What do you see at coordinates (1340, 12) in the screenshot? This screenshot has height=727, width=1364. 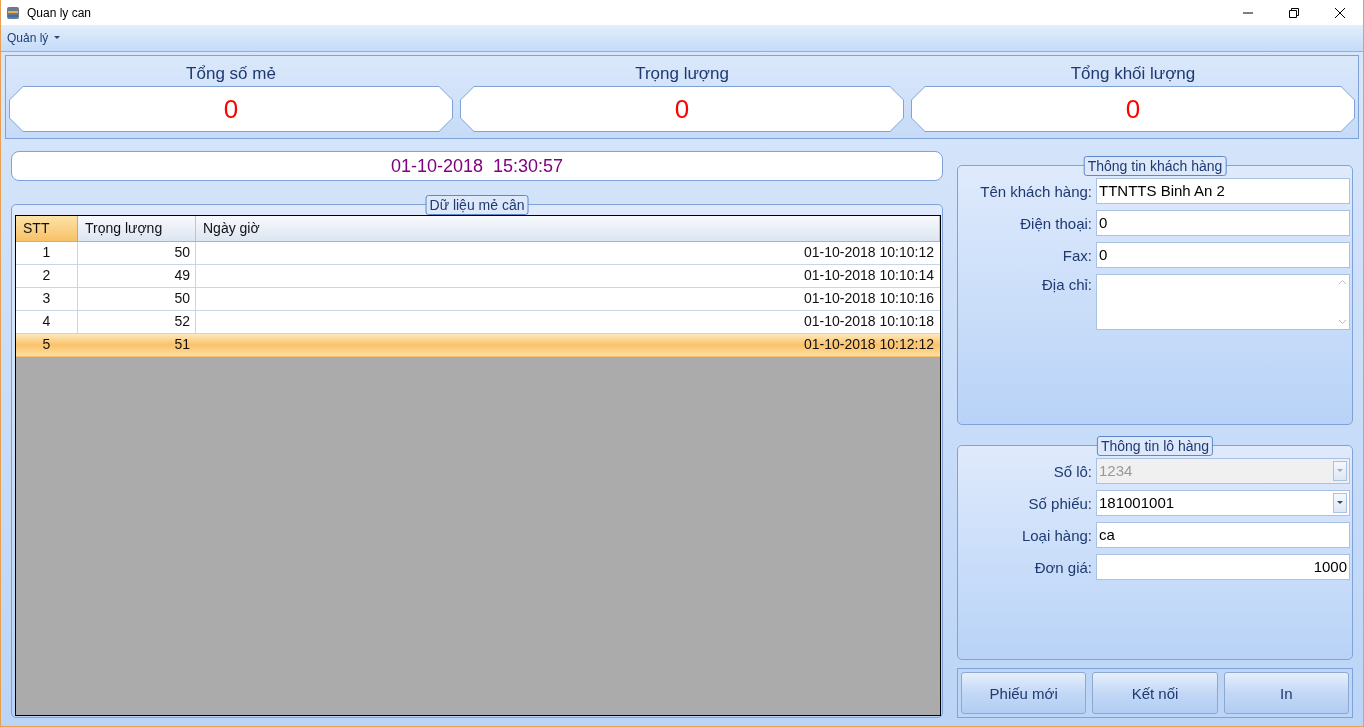 I see `close-icon` at bounding box center [1340, 12].